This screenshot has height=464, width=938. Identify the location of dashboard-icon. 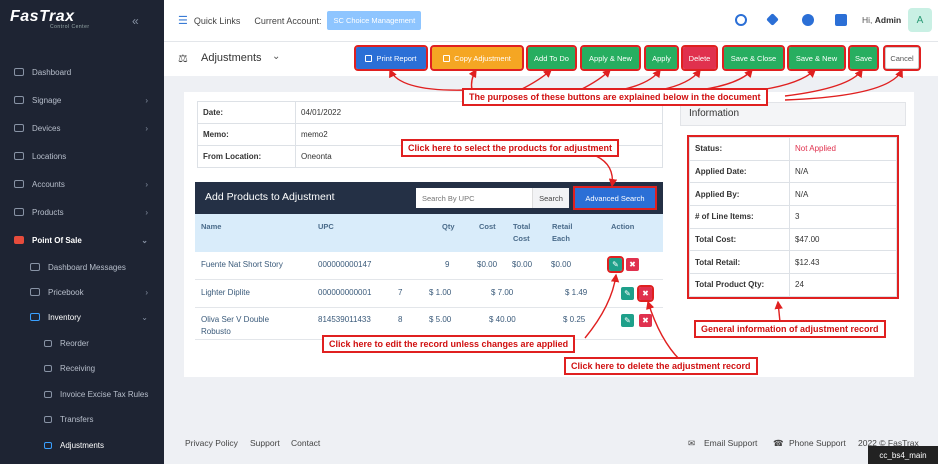
(19, 72).